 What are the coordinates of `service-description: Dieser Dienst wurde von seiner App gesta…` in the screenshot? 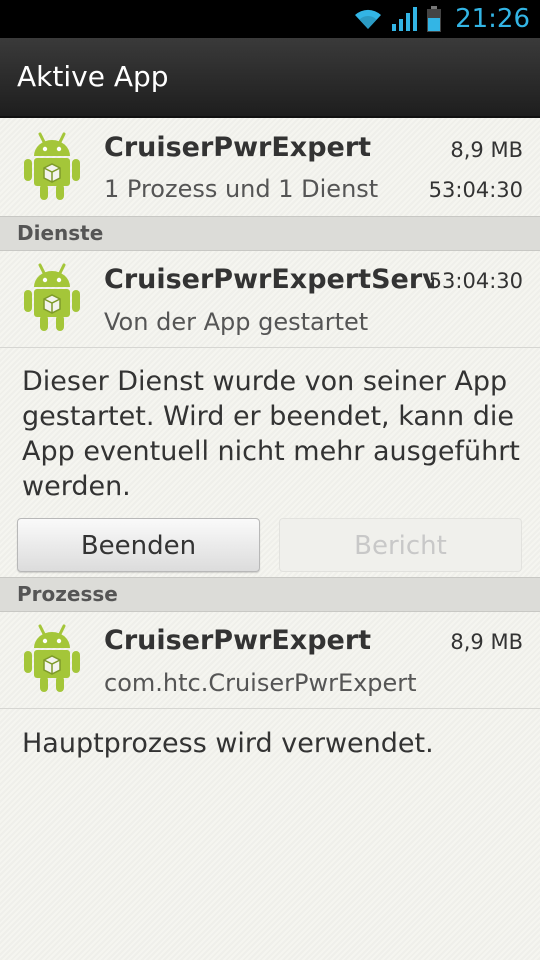 It's located at (271, 434).